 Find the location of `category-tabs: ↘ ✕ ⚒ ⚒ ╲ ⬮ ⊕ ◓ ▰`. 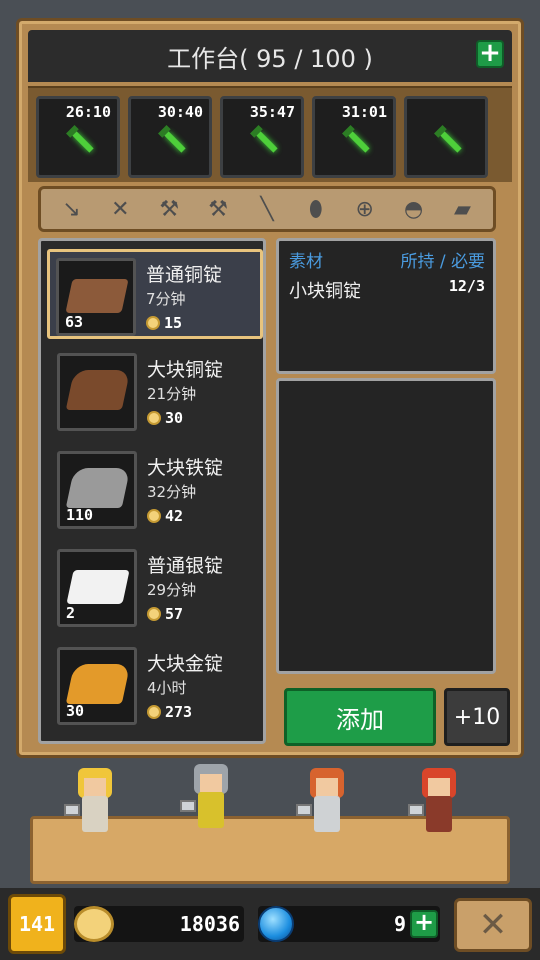

category-tabs: ↘ ✕ ⚒ ⚒ ╲ ⬮ ⊕ ◓ ▰ is located at coordinates (267, 209).